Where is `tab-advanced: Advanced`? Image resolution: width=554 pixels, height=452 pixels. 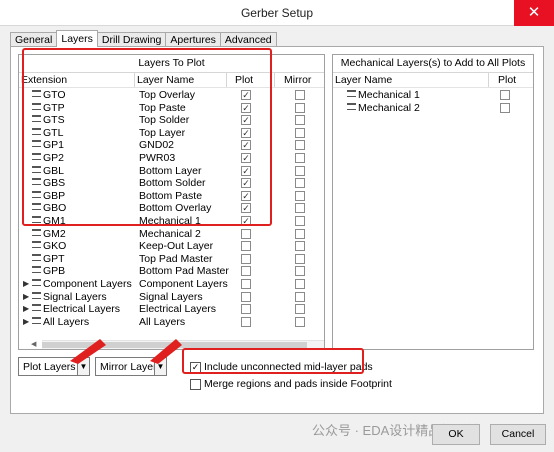
tab-advanced: Advanced is located at coordinates (248, 39).